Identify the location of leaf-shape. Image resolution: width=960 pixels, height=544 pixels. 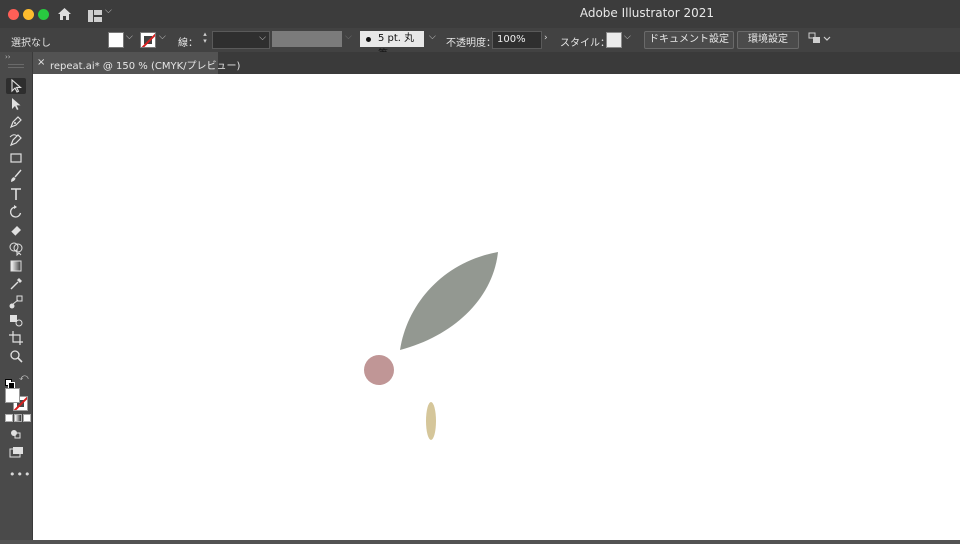
(449, 301).